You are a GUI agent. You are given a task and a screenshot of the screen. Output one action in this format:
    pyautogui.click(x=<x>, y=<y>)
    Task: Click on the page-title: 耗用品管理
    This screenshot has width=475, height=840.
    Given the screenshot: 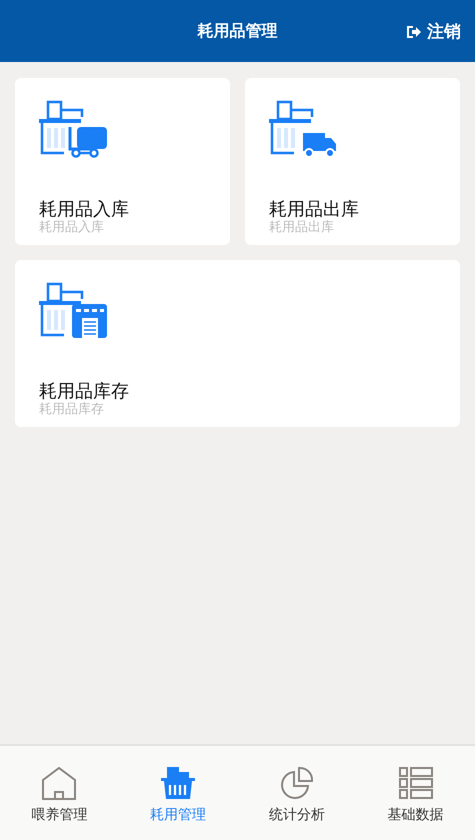 What is the action you would take?
    pyautogui.click(x=238, y=31)
    